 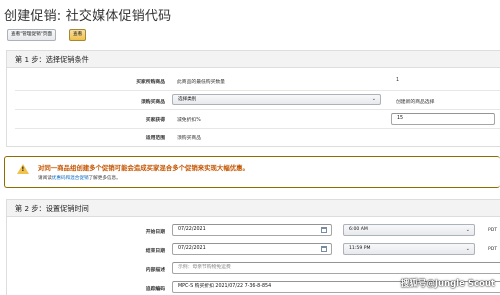 What do you see at coordinates (409, 230) in the screenshot?
I see `start-time-select: 6:00 AM ⌄` at bounding box center [409, 230].